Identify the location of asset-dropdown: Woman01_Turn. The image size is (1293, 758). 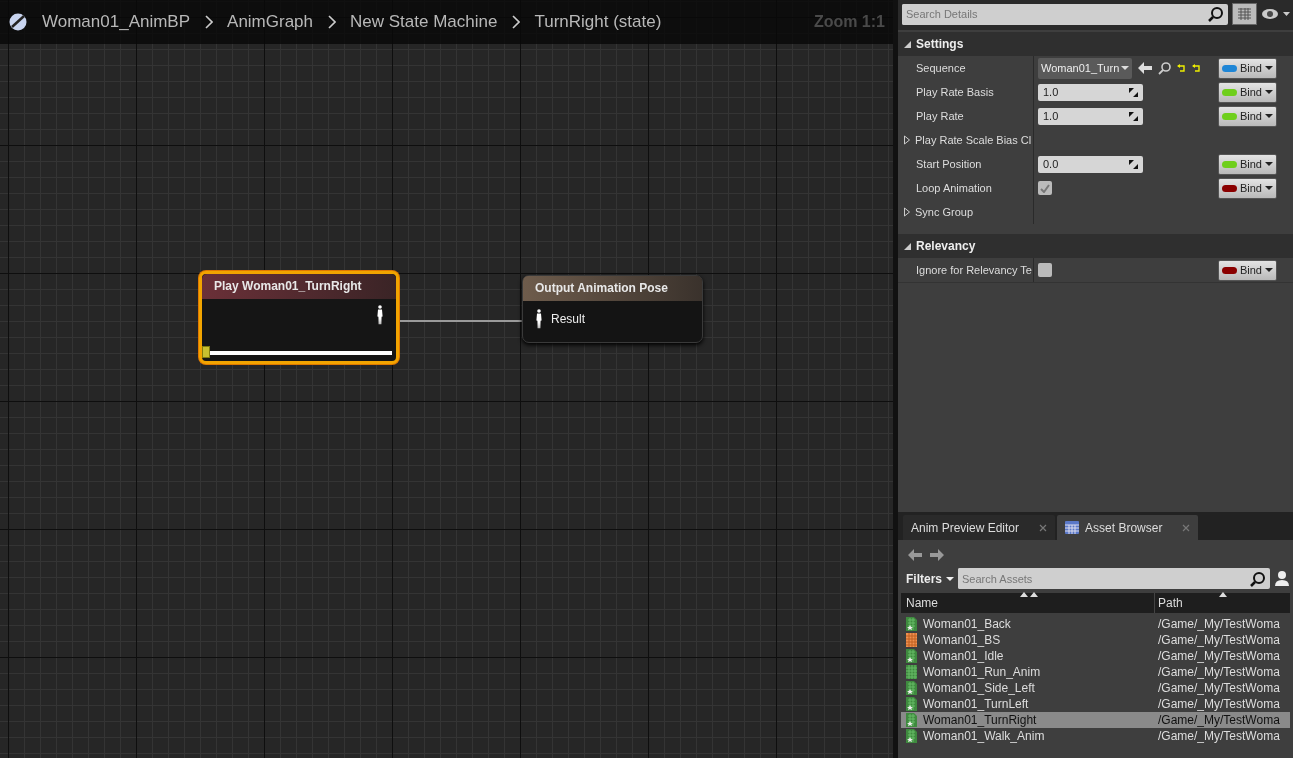
(1085, 68).